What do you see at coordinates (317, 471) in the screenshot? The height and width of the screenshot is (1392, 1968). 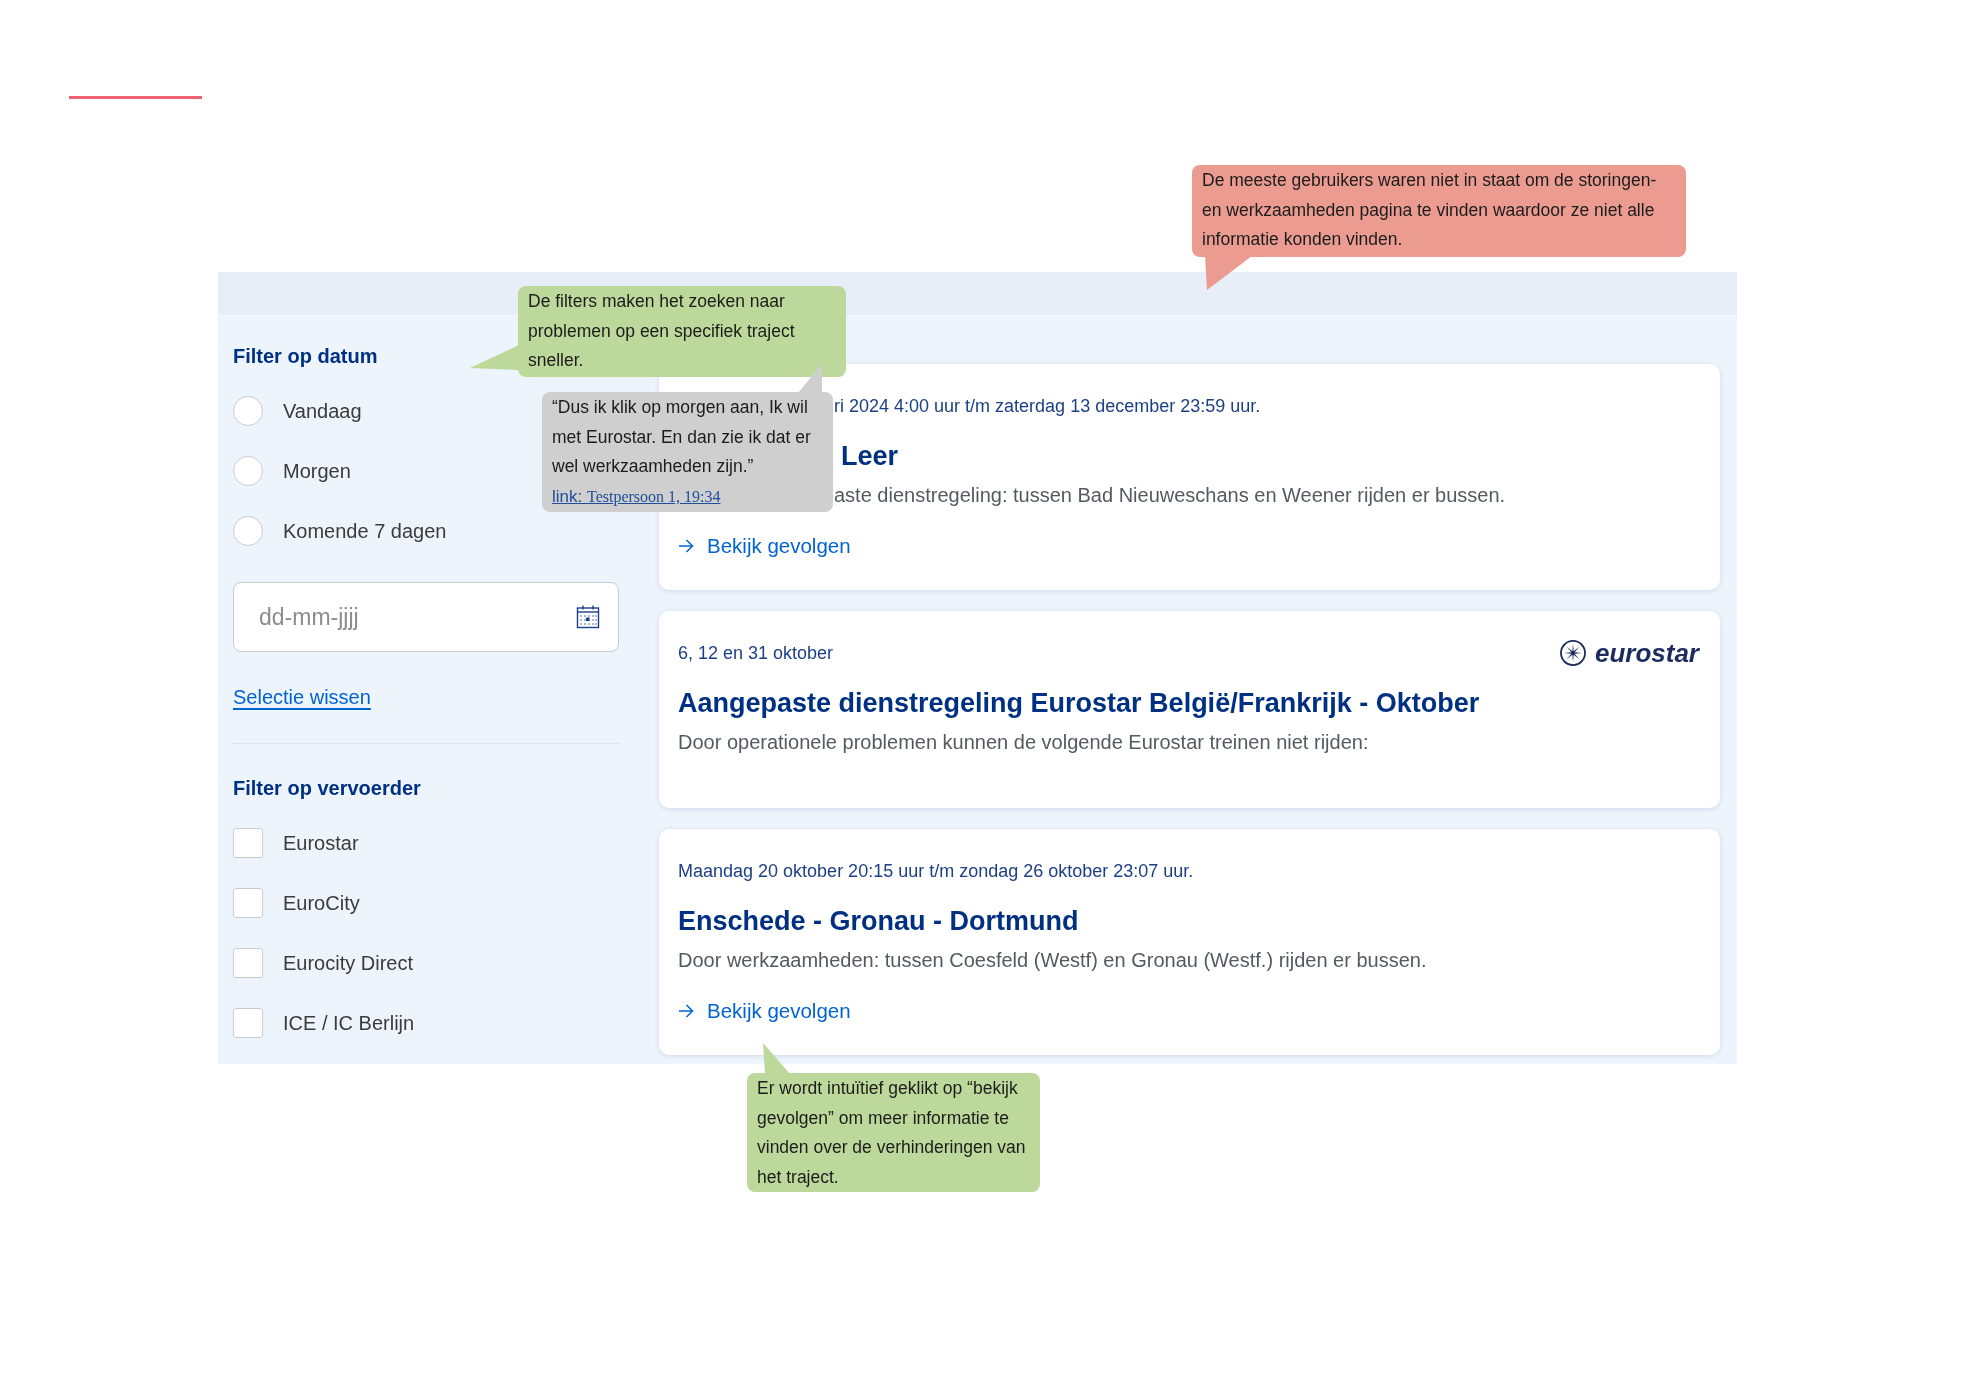 I see `option-label: Morgen` at bounding box center [317, 471].